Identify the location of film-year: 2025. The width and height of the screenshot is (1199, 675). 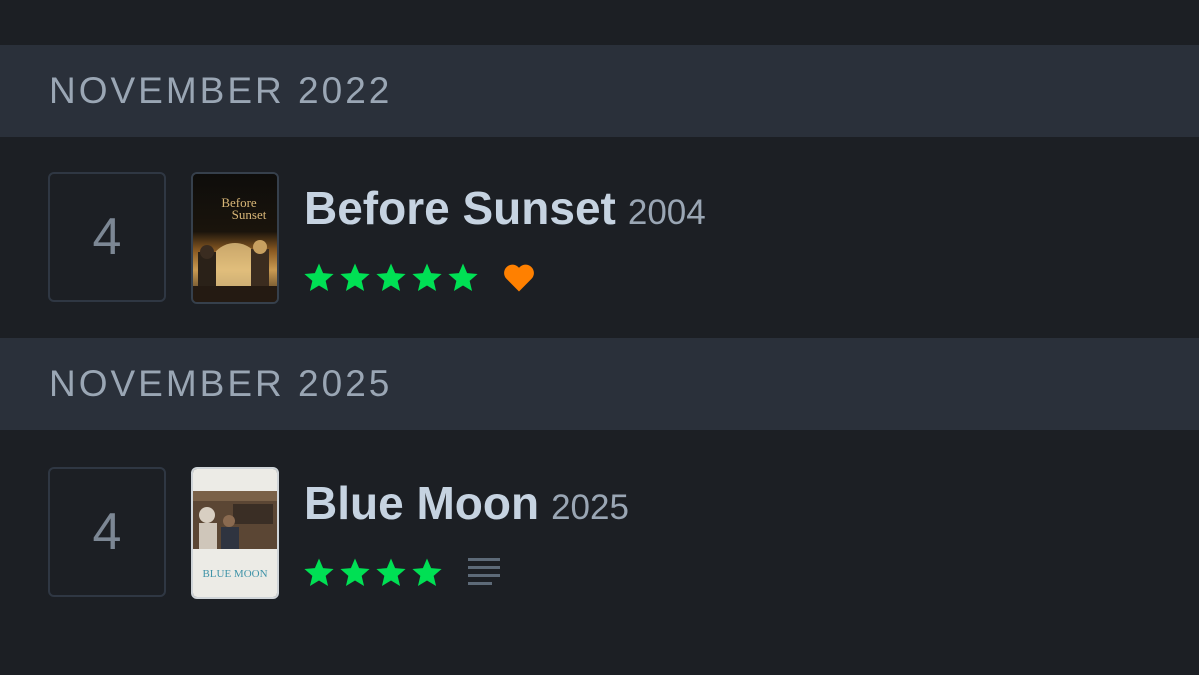
(590, 508).